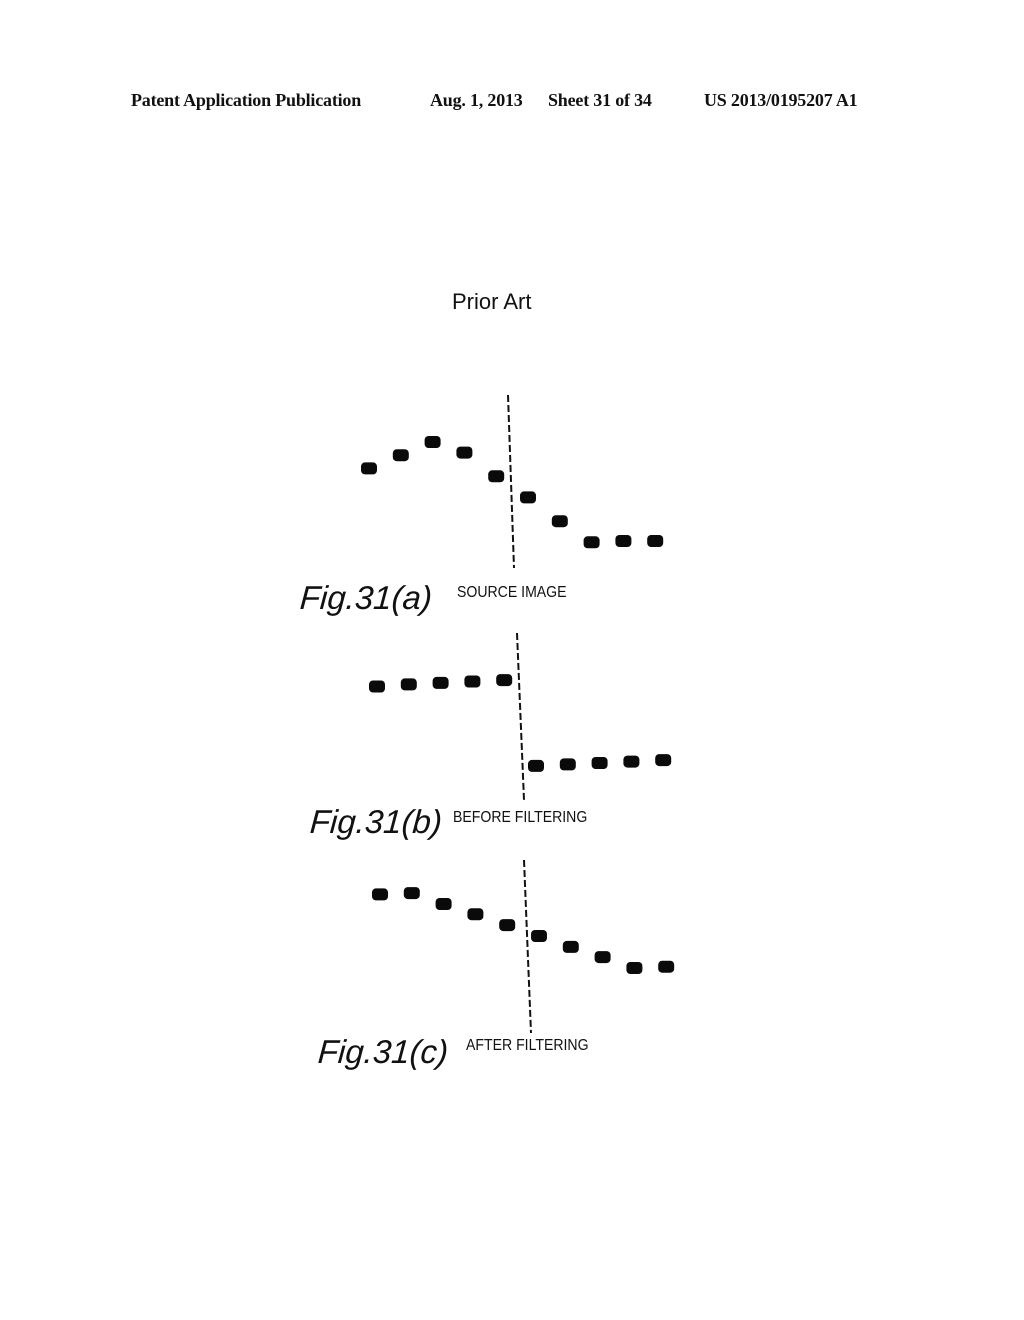 This screenshot has height=1320, width=1024. Describe the element at coordinates (383, 1051) in the screenshot. I see `fig-31c-label: Fig.31(c)` at that location.